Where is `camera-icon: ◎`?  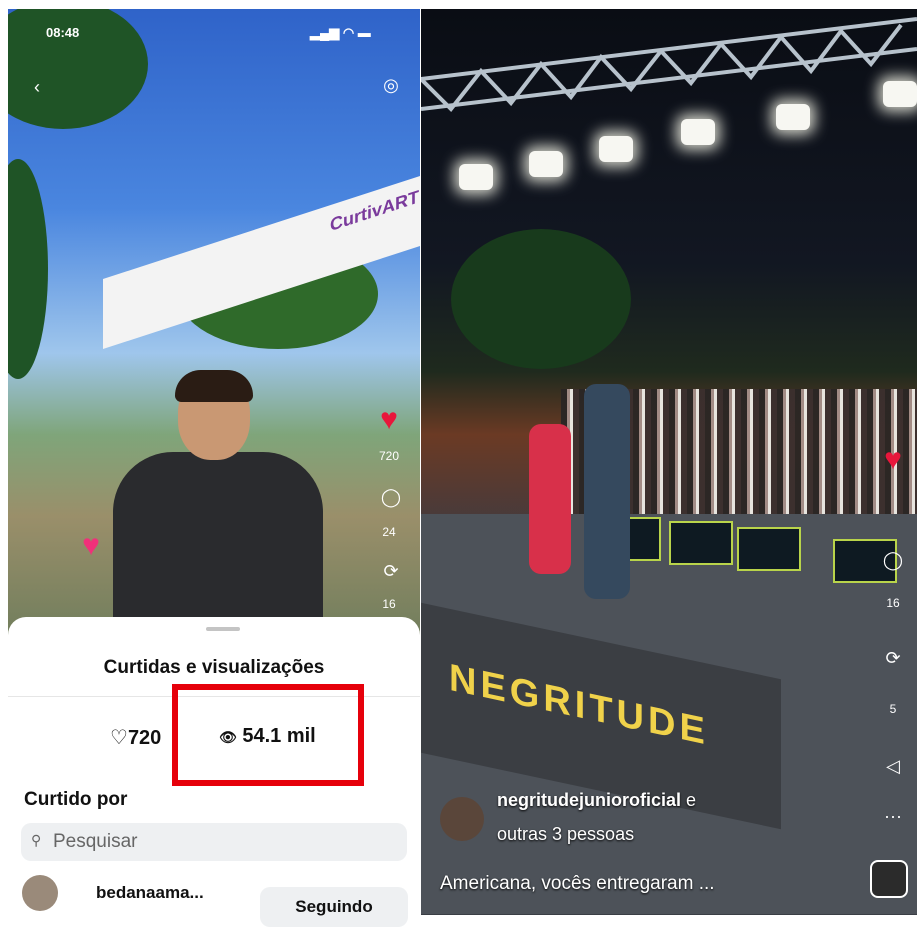
camera-icon: ◎ is located at coordinates (391, 85).